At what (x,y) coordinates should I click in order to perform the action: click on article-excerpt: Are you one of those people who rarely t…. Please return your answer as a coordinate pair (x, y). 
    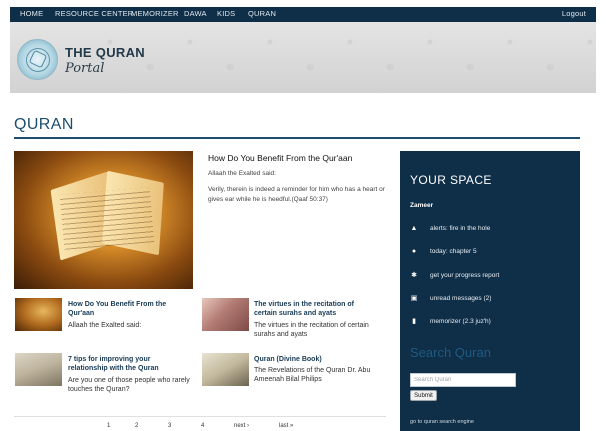
    Looking at the image, I should click on (129, 385).